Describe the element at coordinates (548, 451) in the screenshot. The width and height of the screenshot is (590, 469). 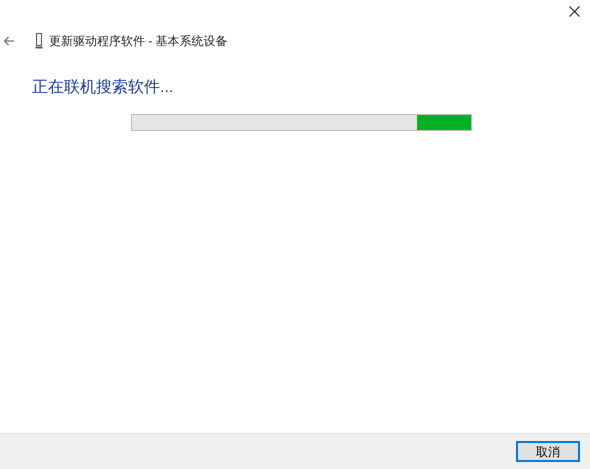
I see `cancel-button: 取消` at that location.